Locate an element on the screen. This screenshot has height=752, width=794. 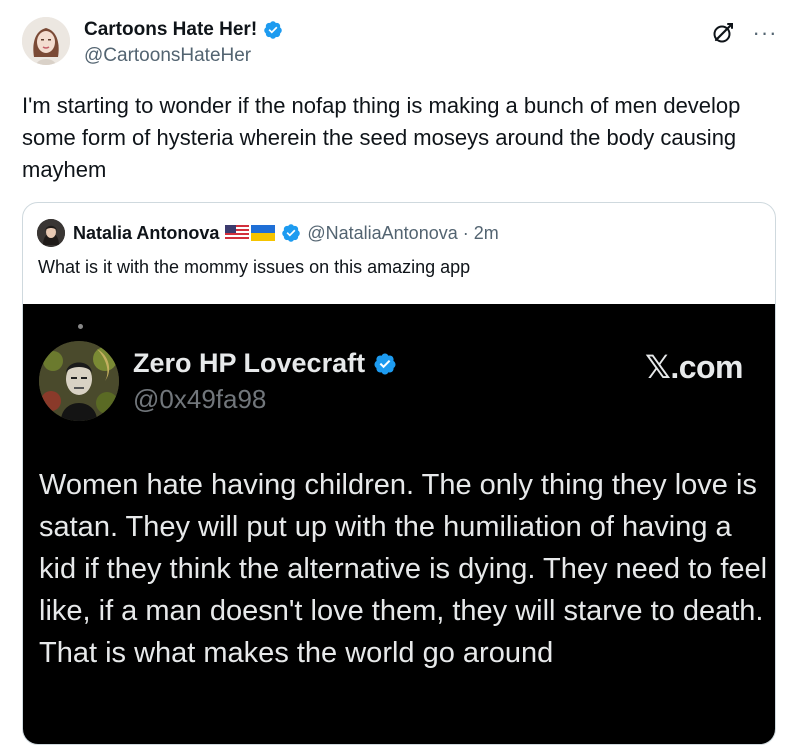
media-display-name: Zero HP Lovecraft is located at coordinates (249, 363).